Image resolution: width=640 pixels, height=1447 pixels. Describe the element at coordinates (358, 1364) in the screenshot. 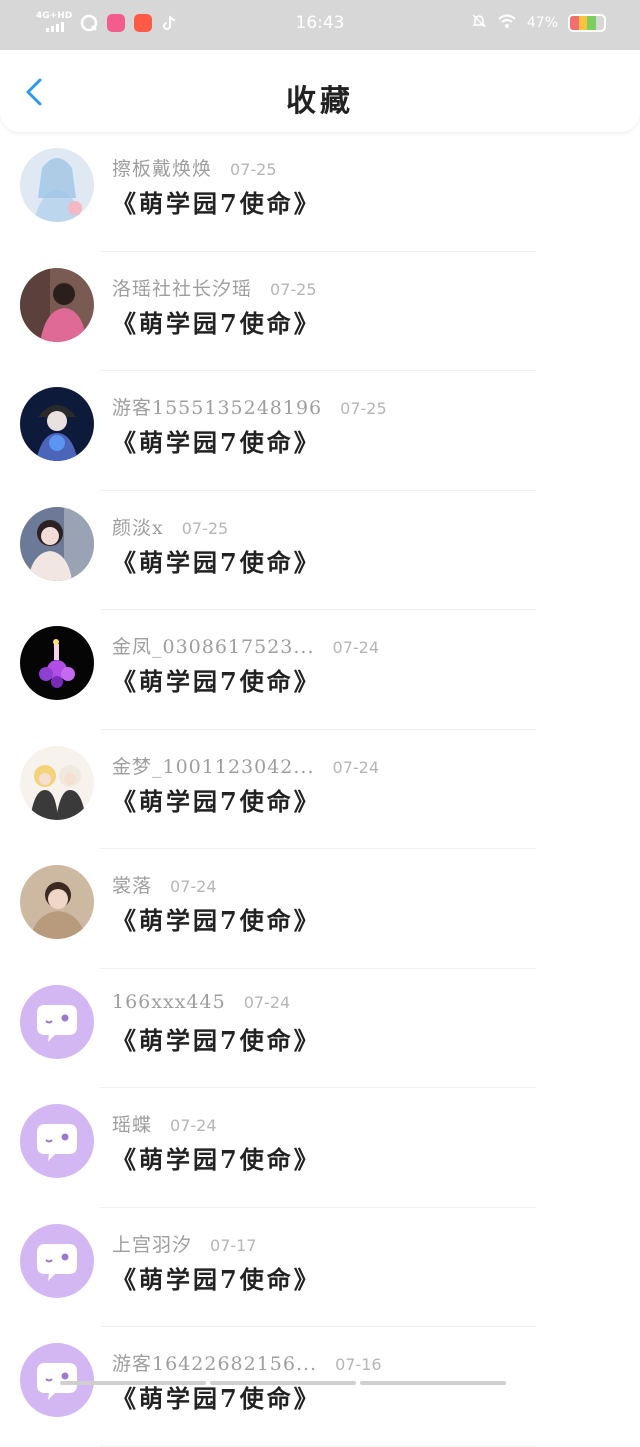

I see `date: 07-16` at that location.